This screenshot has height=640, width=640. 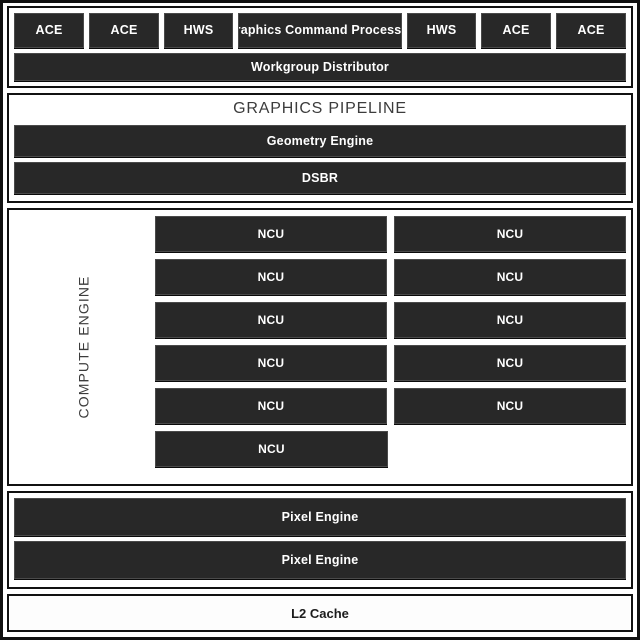 I want to click on compute-engine-label-container: COMPUTE ENGINE, so click(x=83, y=347).